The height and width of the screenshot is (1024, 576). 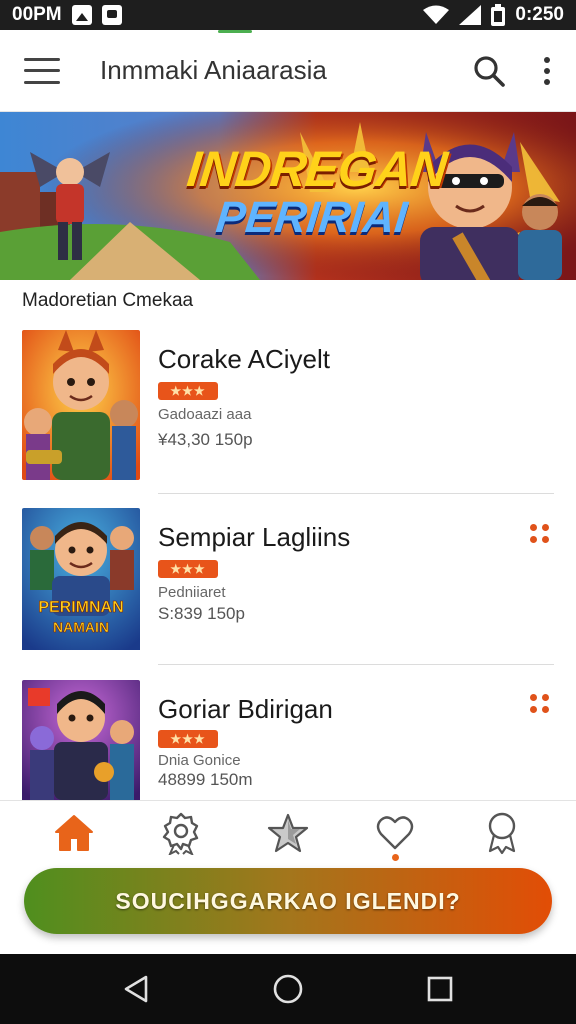 What do you see at coordinates (205, 439) in the screenshot?
I see `item-meta: ¥43,30 150p` at bounding box center [205, 439].